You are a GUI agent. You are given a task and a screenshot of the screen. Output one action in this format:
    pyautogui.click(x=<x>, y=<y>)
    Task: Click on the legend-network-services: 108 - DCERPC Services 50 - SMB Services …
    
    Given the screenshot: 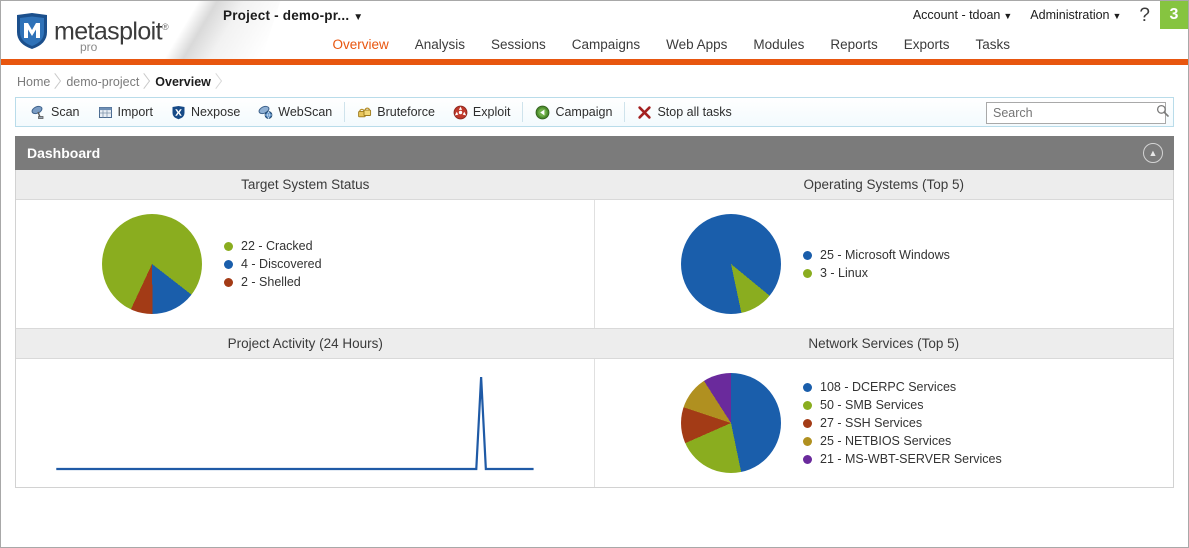 What is the action you would take?
    pyautogui.click(x=902, y=423)
    